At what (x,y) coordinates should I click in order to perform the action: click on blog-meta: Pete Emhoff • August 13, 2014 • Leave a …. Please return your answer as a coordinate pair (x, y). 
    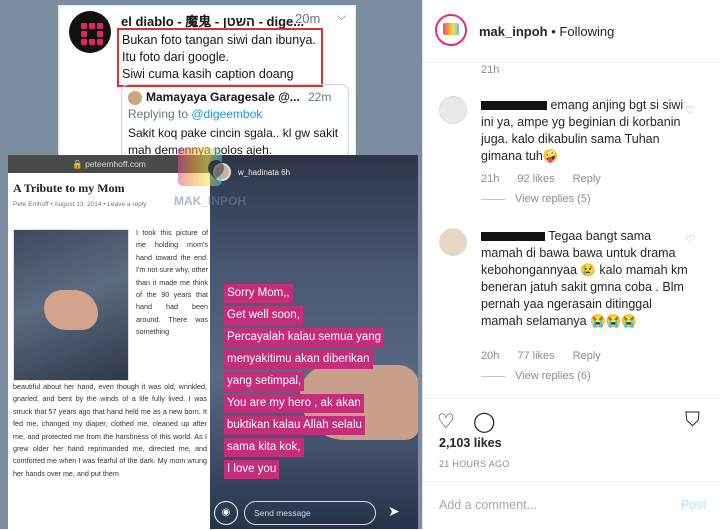
    Looking at the image, I should click on (80, 204).